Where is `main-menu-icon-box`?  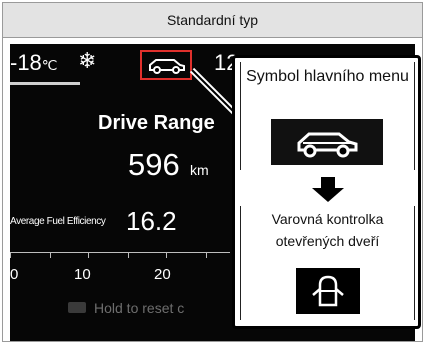 main-menu-icon-box is located at coordinates (327, 142).